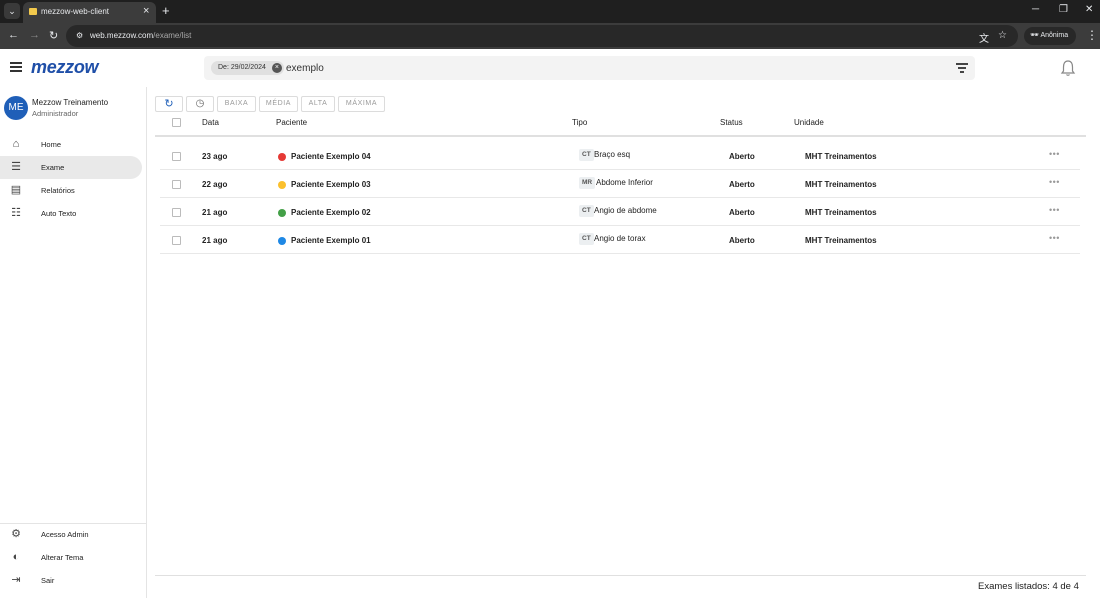  Describe the element at coordinates (215, 240) in the screenshot. I see `row-date: 21 ago` at that location.